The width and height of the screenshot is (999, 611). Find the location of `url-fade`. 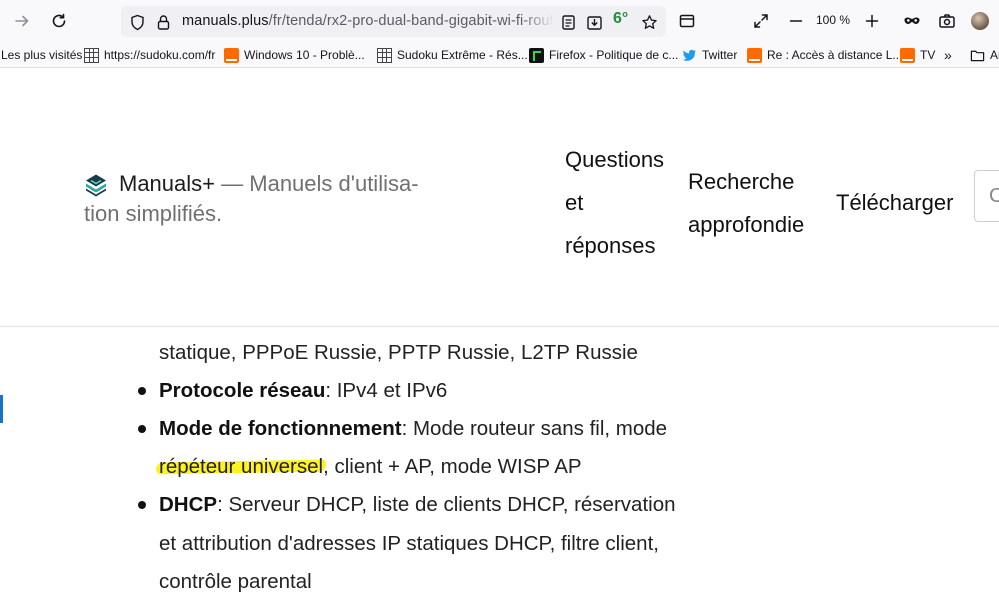

url-fade is located at coordinates (538, 21).